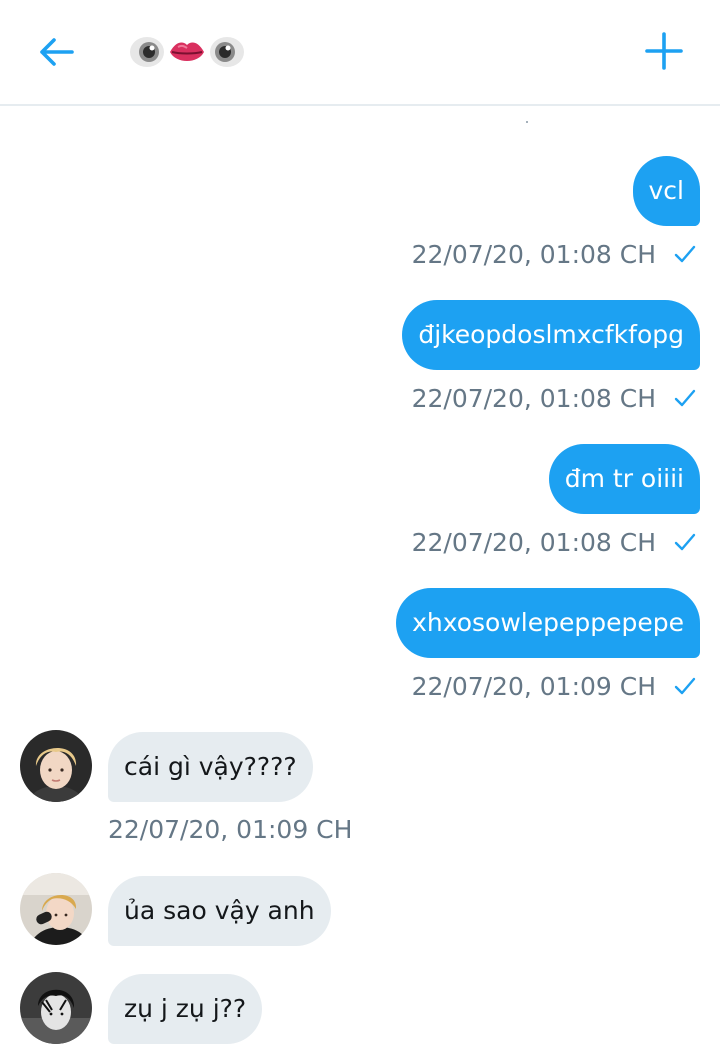 The width and height of the screenshot is (720, 1057). I want to click on incoming-message-bubble: zụ j zụ j??, so click(185, 1009).